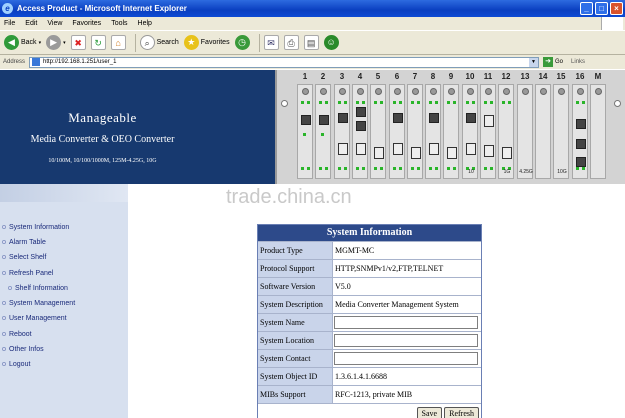 This screenshot has width=625, height=418. Describe the element at coordinates (31, 23) in the screenshot. I see `menu-edit: Edit` at that location.